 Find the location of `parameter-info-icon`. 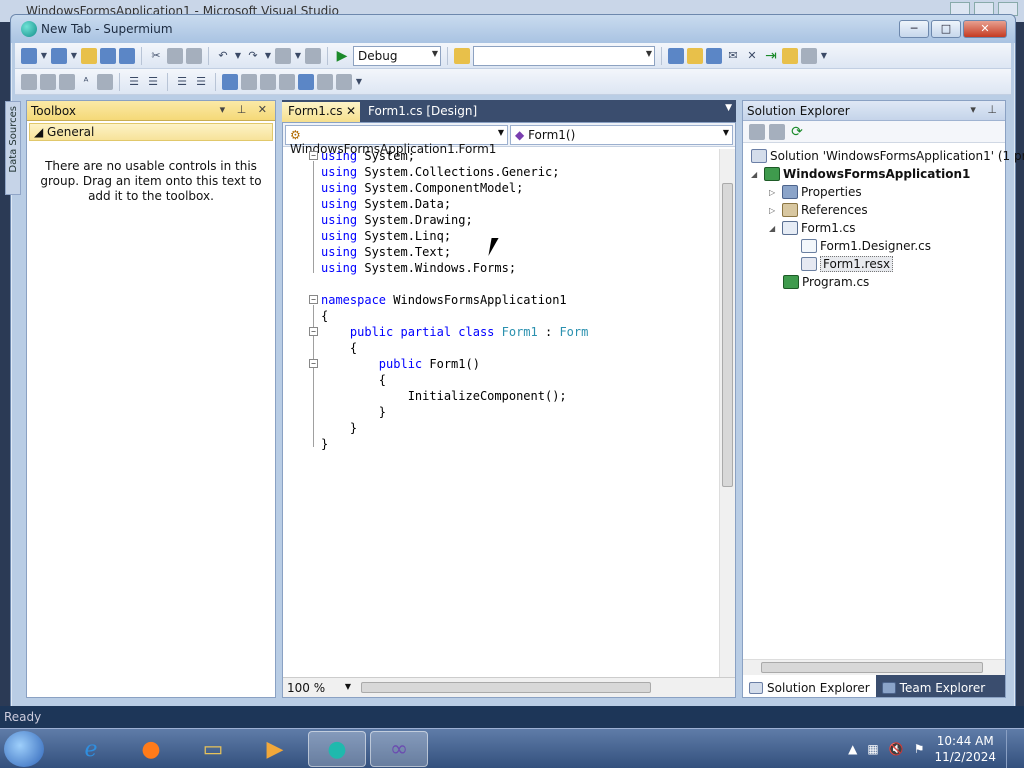

parameter-info-icon is located at coordinates (48, 81).